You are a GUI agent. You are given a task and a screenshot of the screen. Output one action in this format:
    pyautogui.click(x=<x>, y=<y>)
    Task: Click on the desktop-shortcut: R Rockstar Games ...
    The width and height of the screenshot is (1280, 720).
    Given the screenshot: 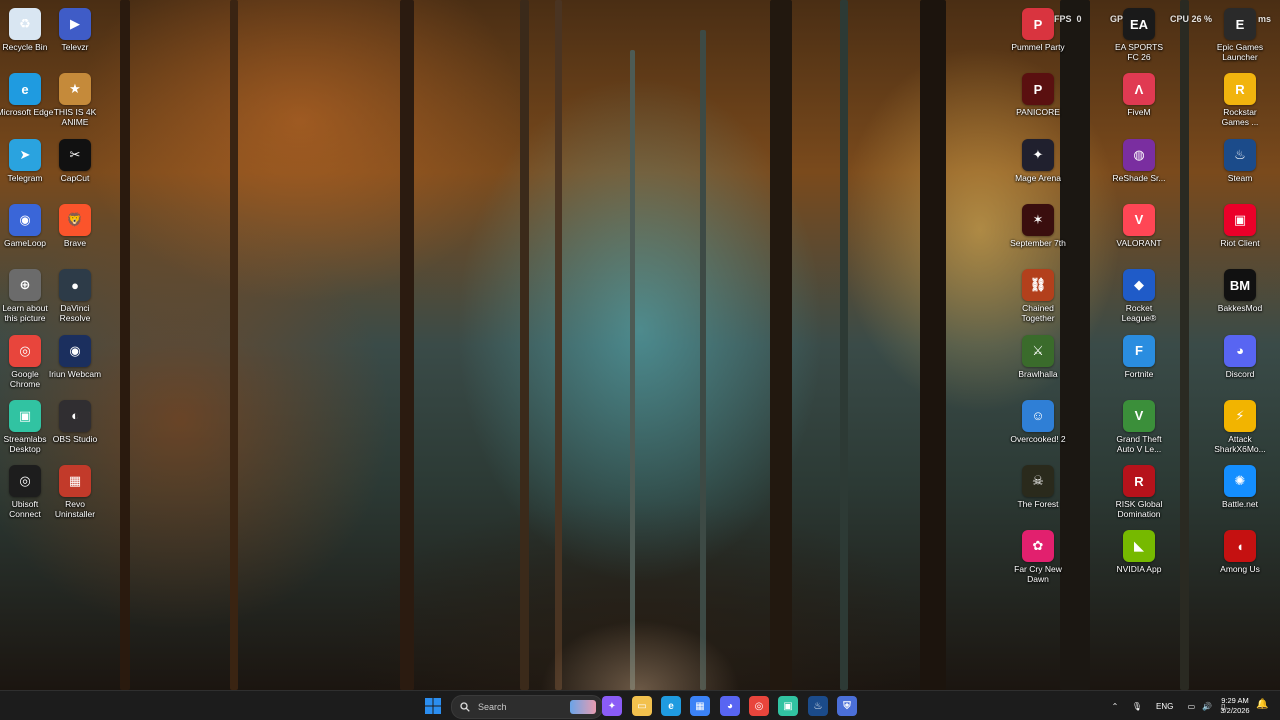 What is the action you would take?
    pyautogui.click(x=1240, y=105)
    